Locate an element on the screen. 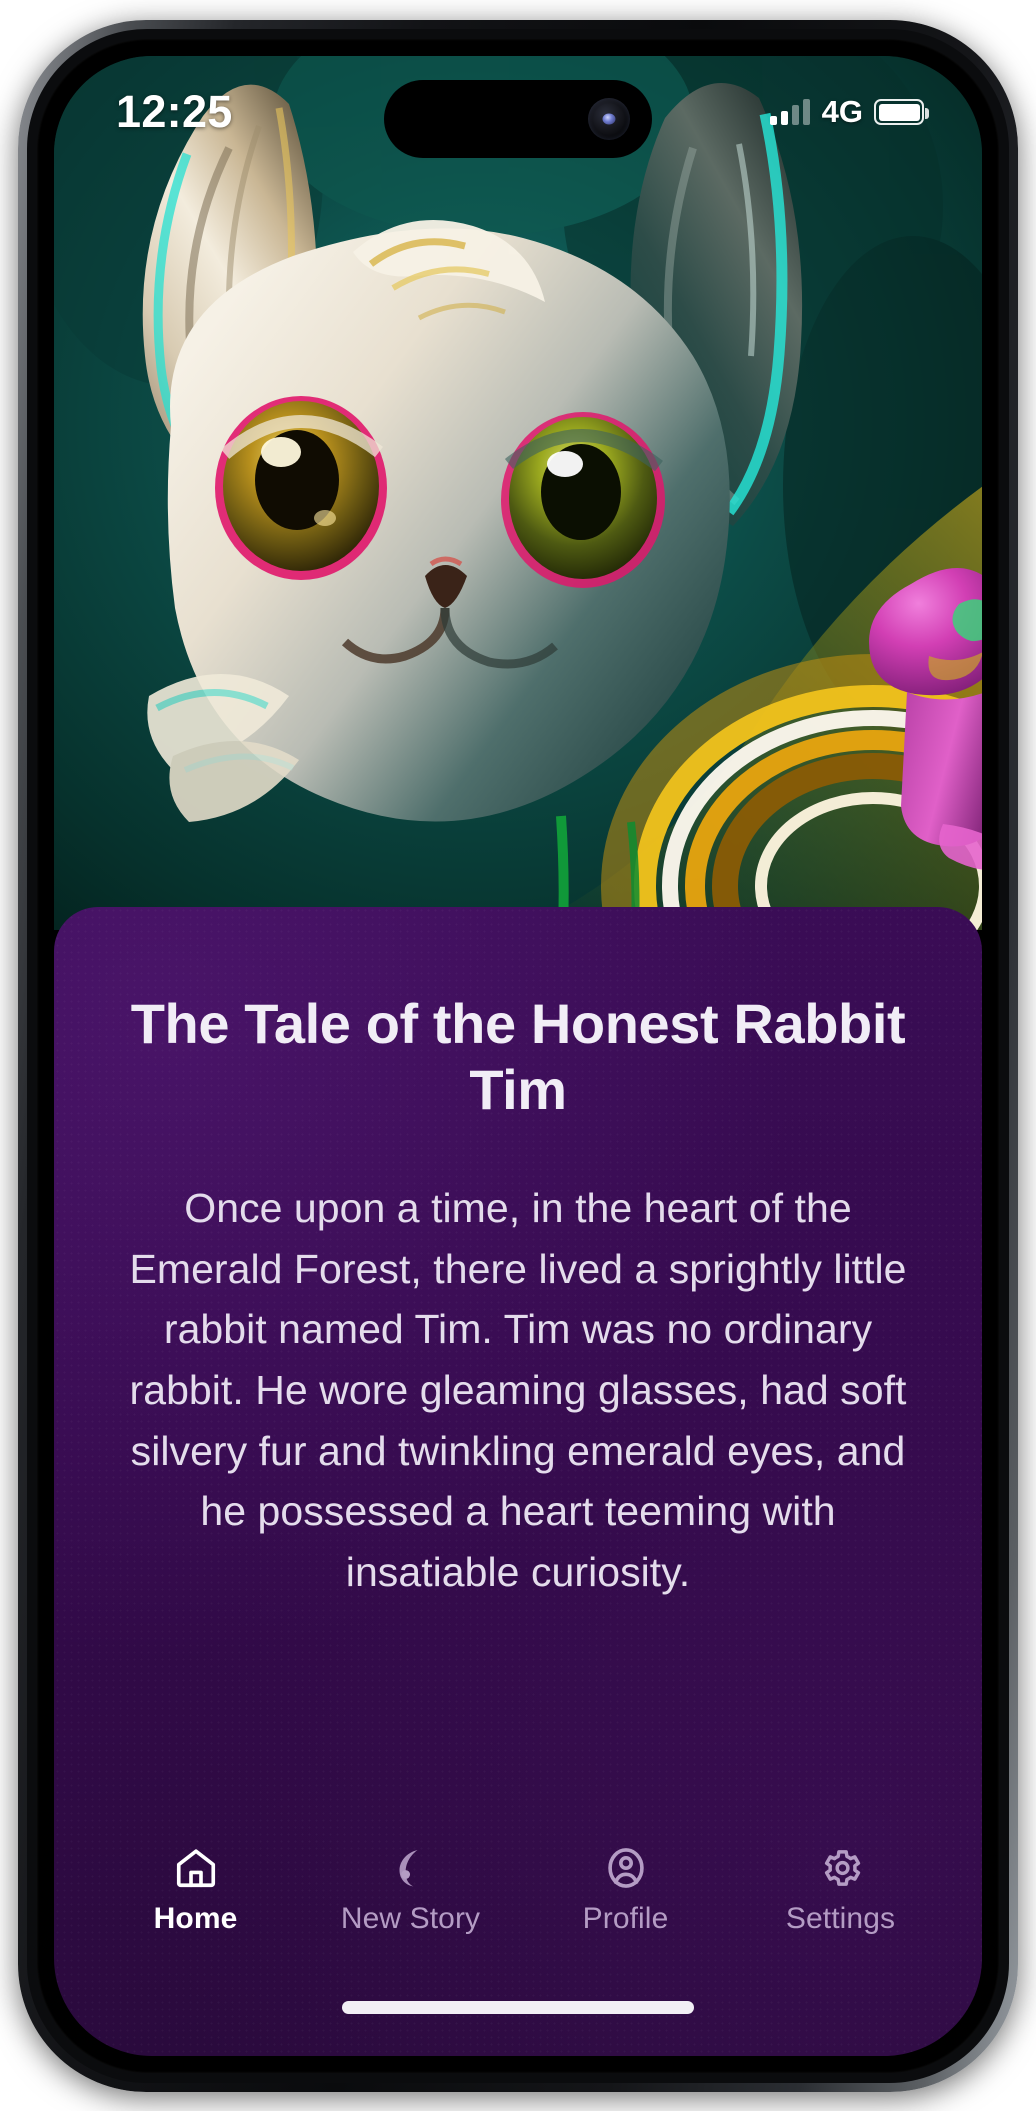 The image size is (1036, 2111). dynamic-island is located at coordinates (518, 119).